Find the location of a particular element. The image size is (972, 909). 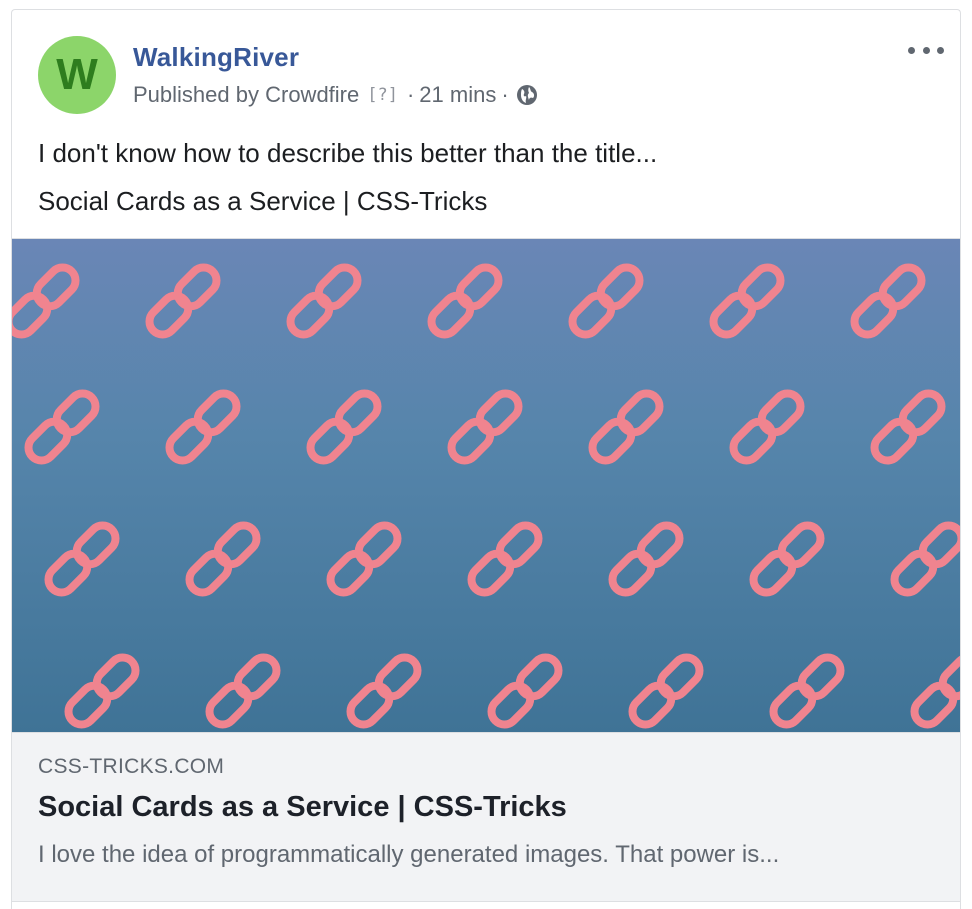

globe-icon is located at coordinates (527, 95).